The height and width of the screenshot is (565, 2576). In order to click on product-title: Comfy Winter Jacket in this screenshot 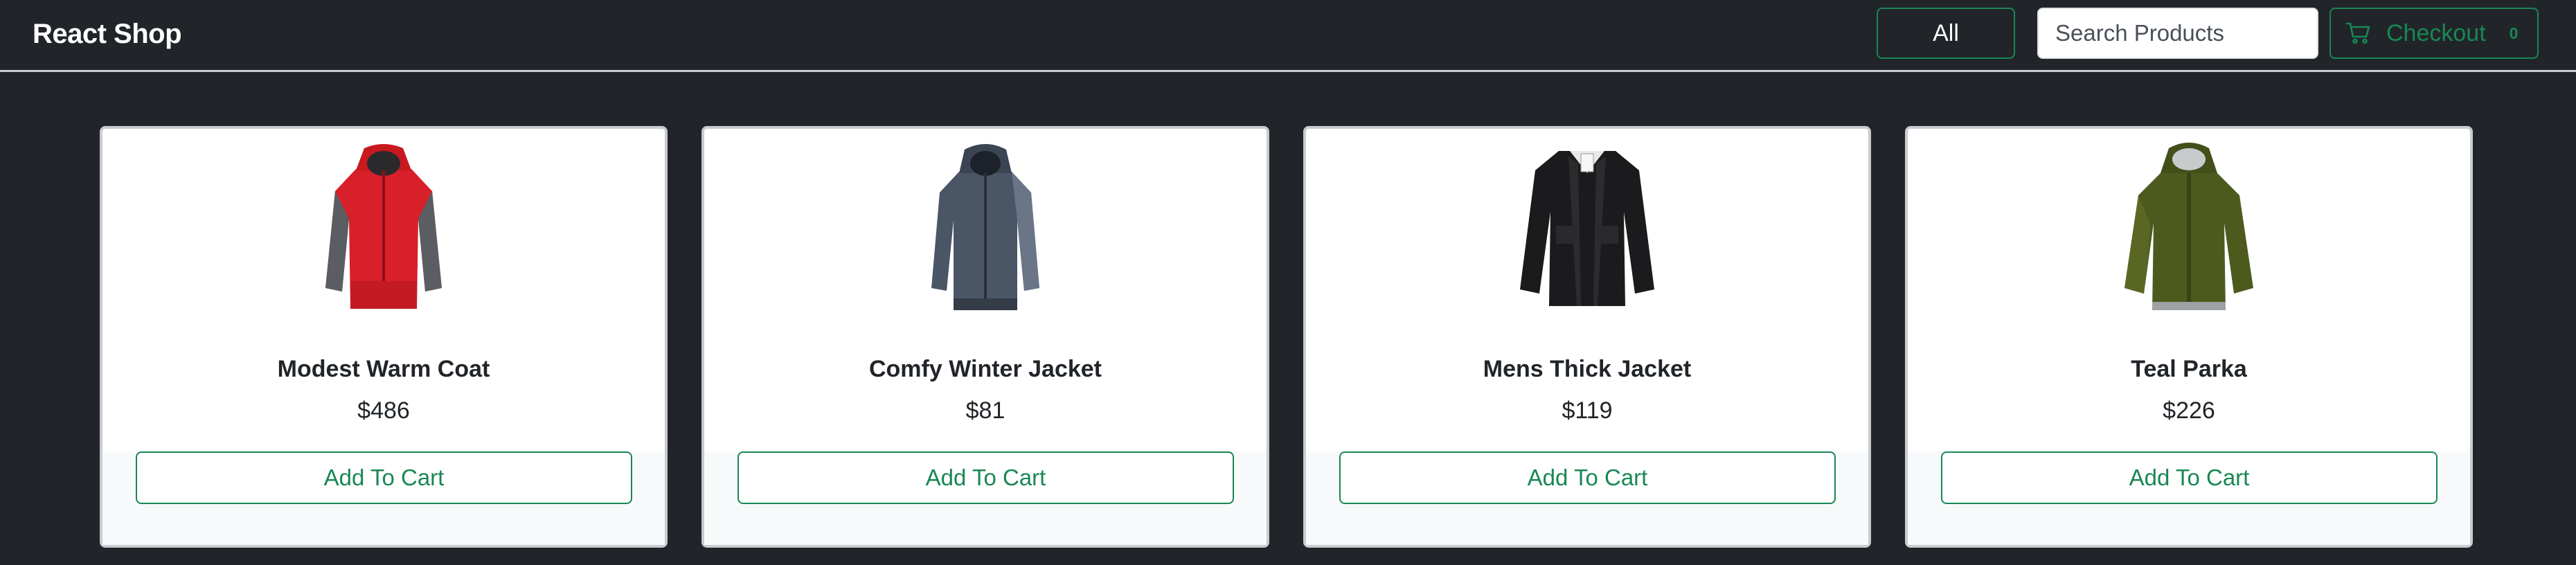, I will do `click(985, 369)`.